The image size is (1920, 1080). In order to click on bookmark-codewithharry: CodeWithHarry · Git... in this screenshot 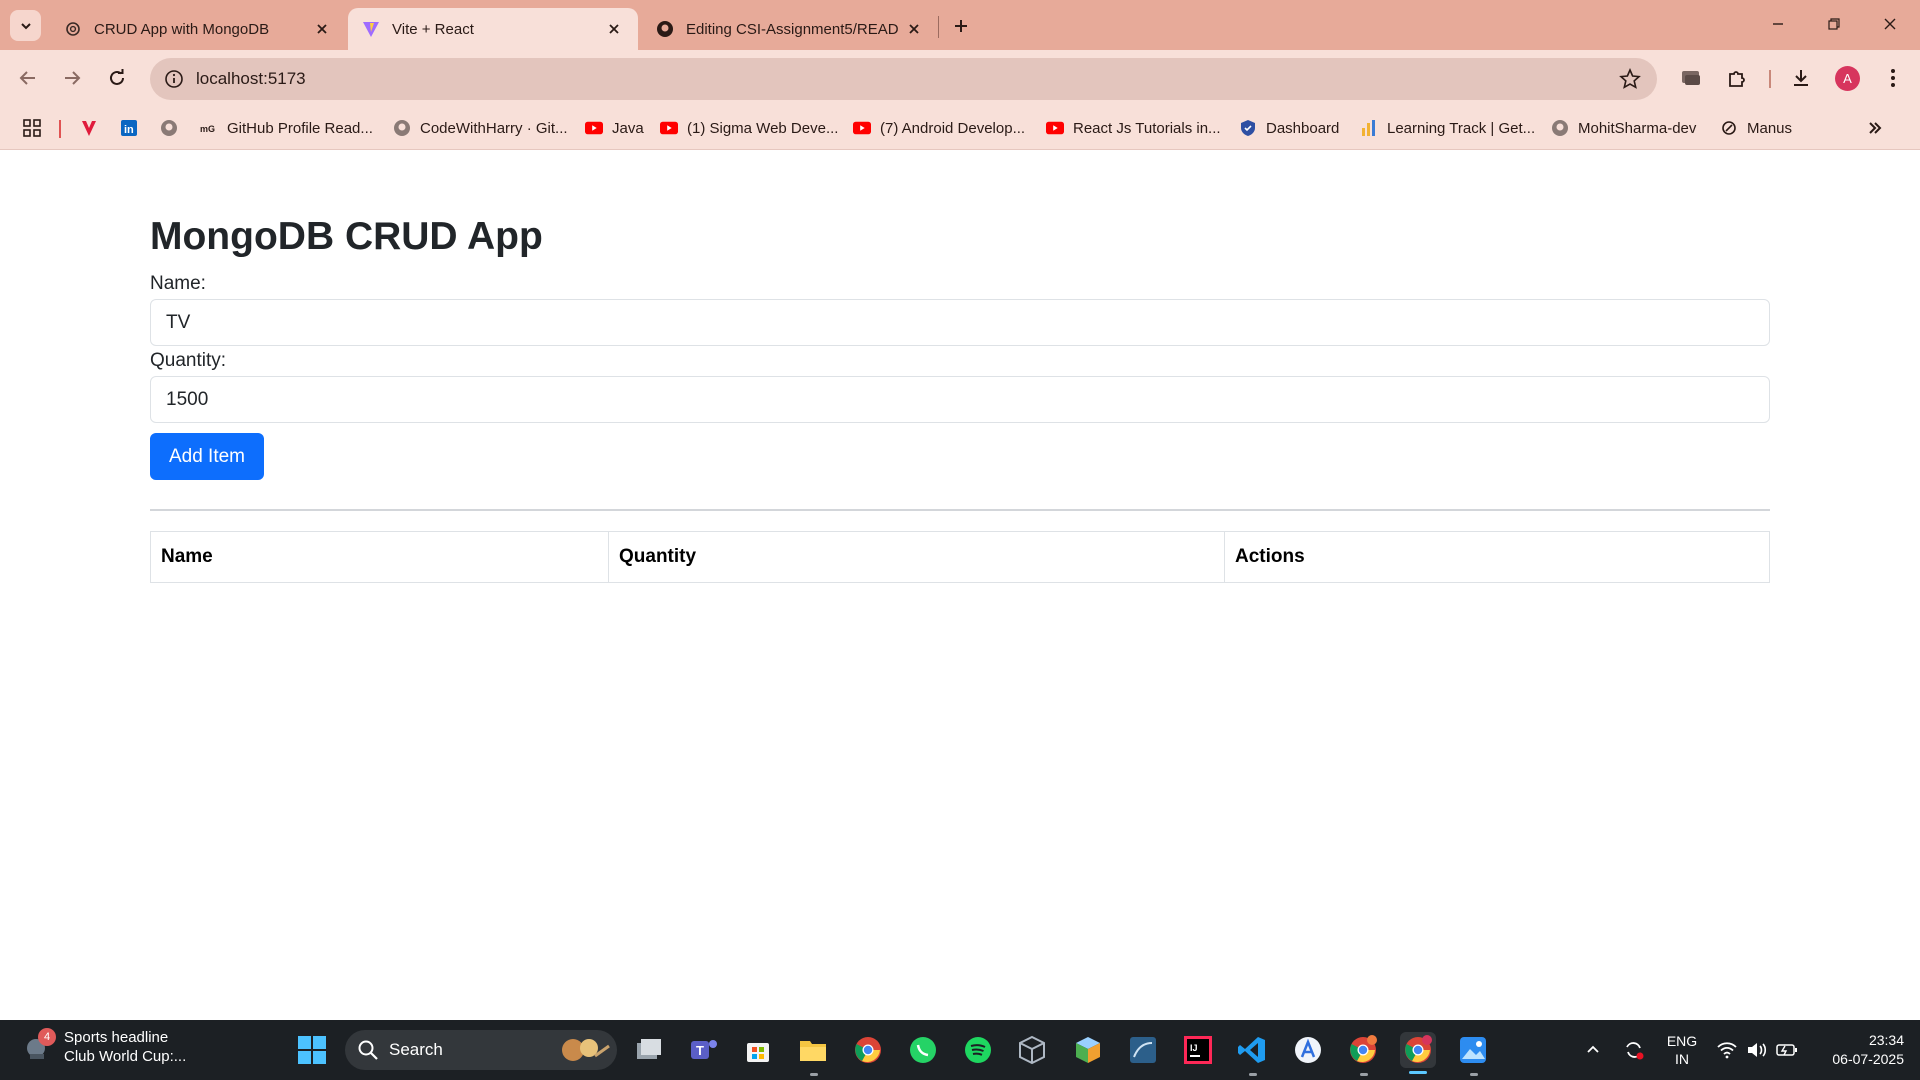, I will do `click(480, 128)`.